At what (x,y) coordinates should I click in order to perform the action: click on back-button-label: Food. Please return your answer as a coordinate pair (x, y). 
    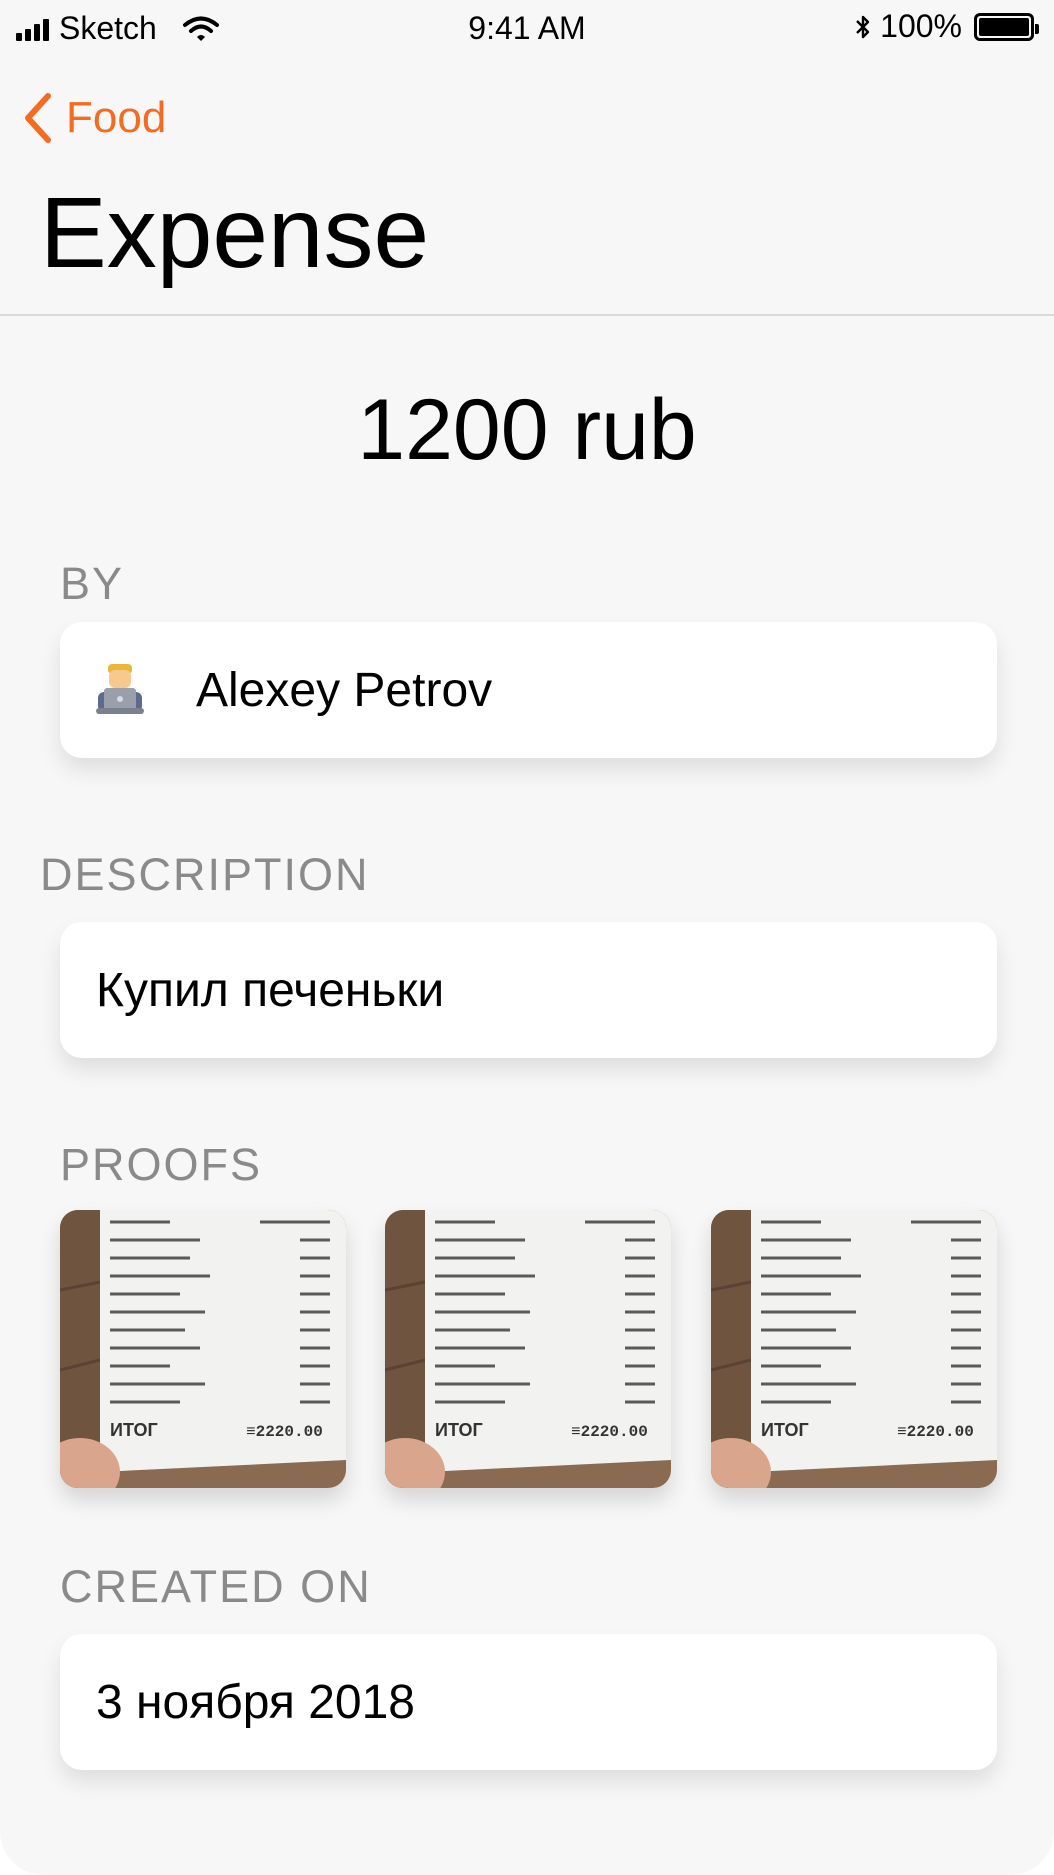
    Looking at the image, I should click on (116, 117).